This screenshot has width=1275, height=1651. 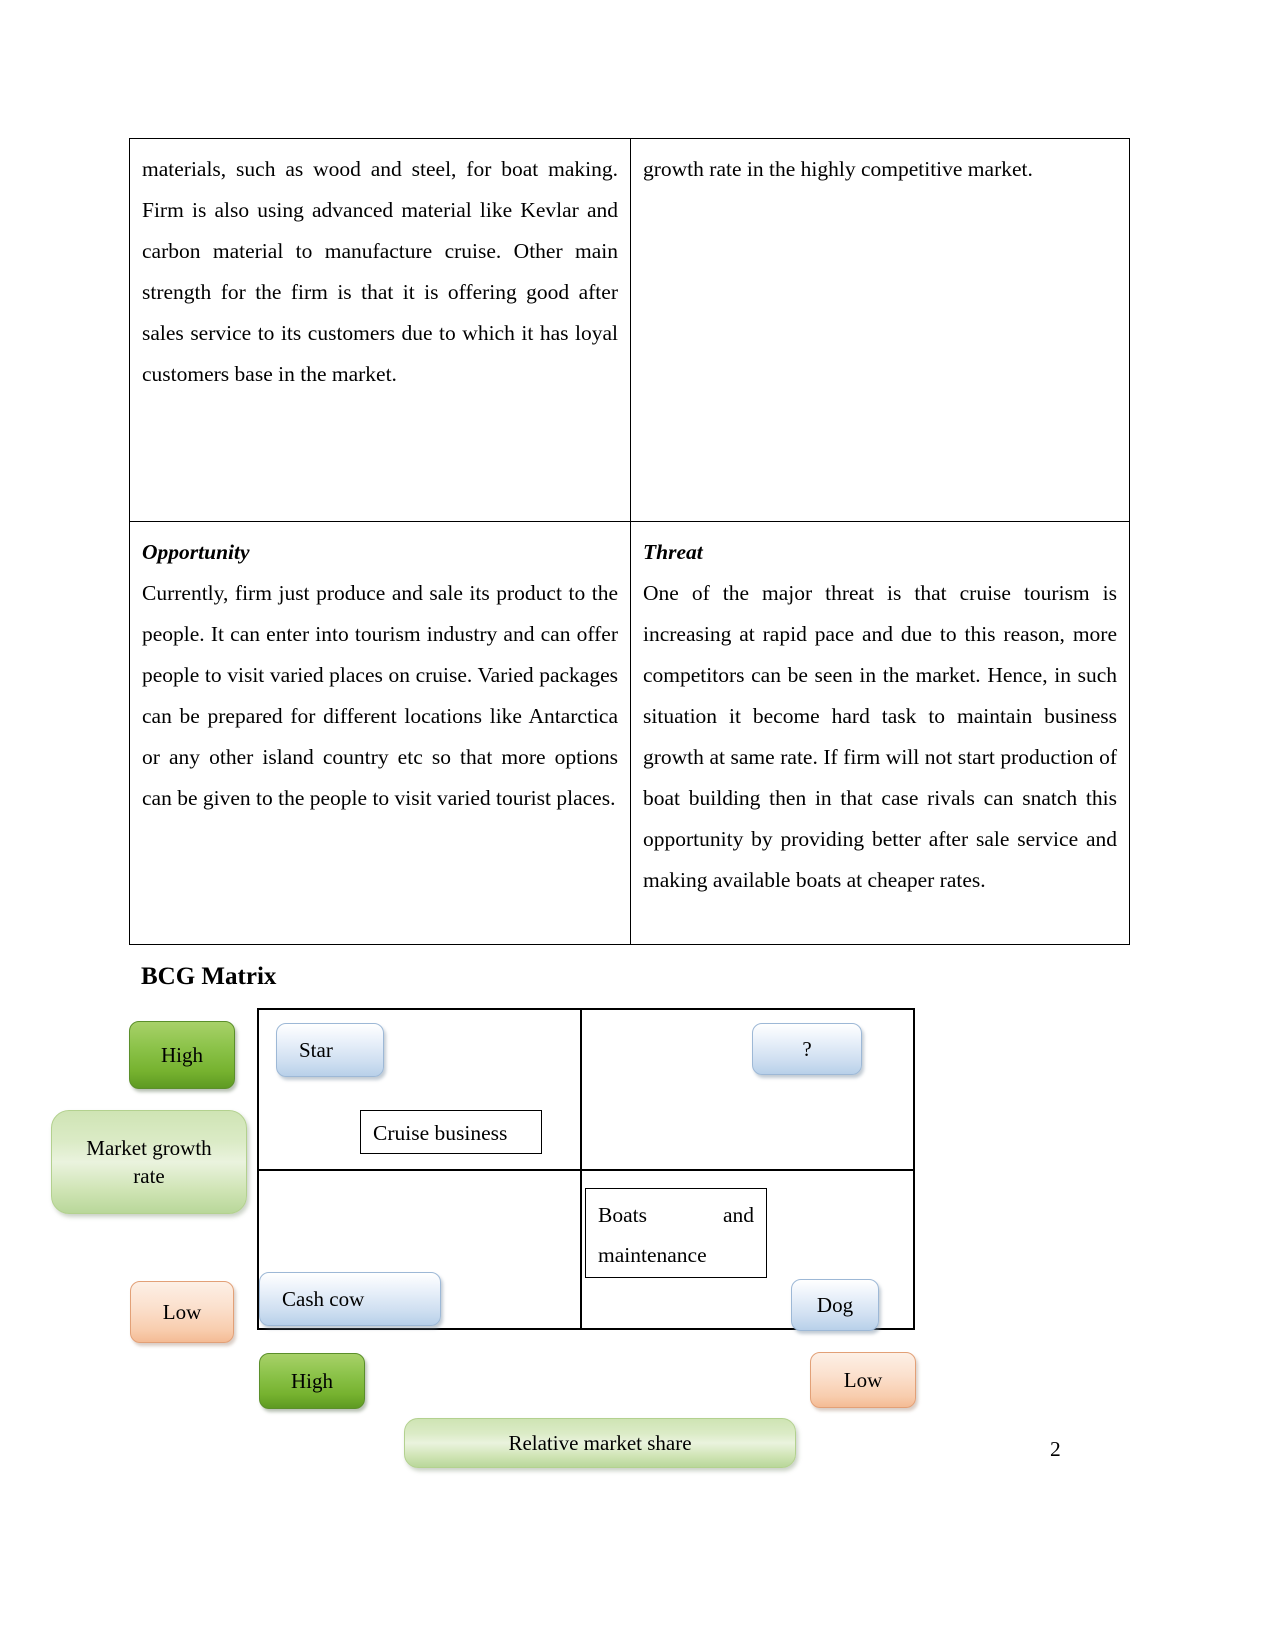 What do you see at coordinates (1055, 1449) in the screenshot?
I see `page-number: 2` at bounding box center [1055, 1449].